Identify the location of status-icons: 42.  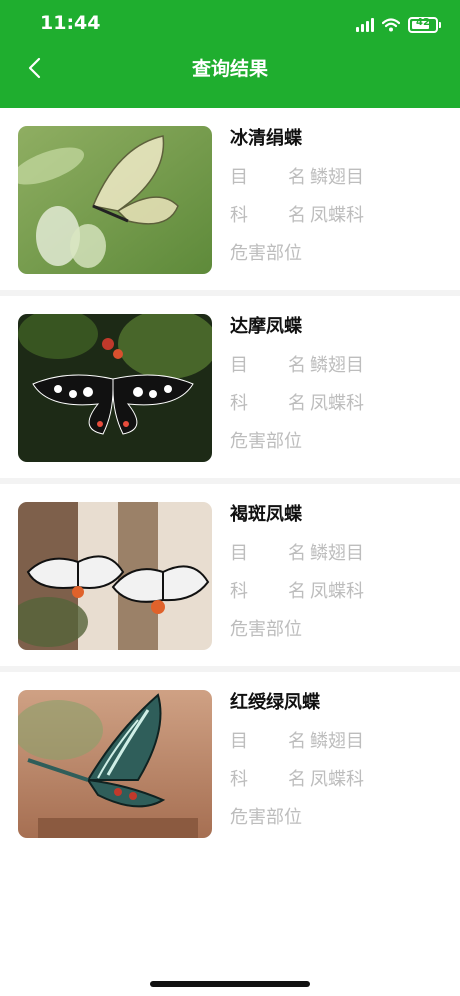
(398, 25).